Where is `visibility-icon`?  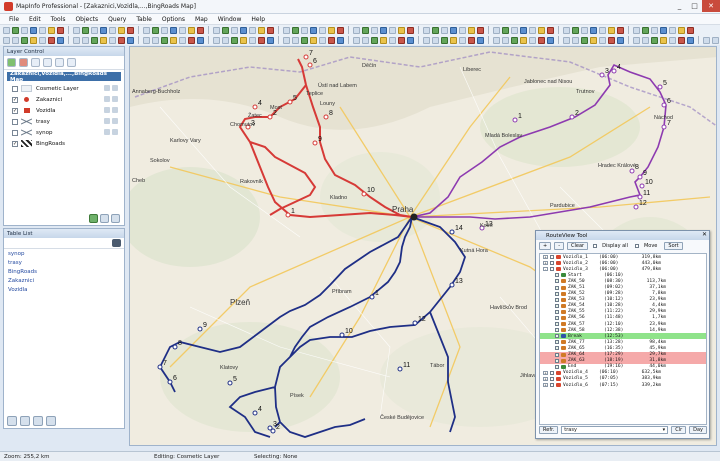
visibility-icon is located at coordinates (71, 62).